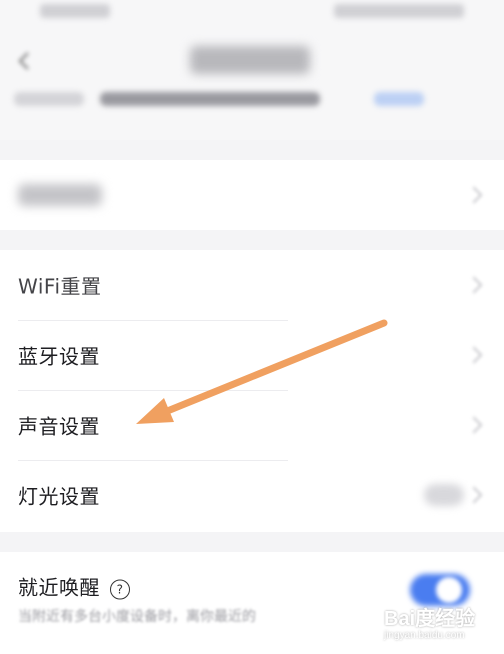  I want to click on sound-label: 声音设置, so click(59, 426).